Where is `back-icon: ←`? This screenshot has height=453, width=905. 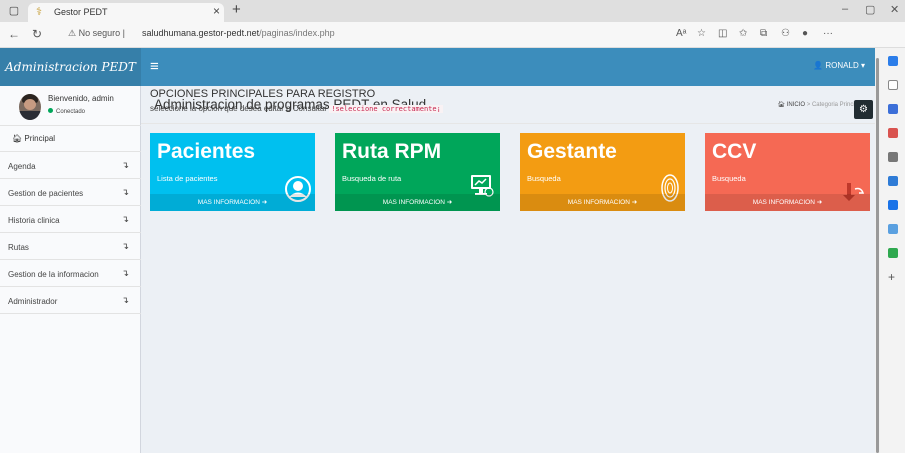 back-icon: ← is located at coordinates (14, 34).